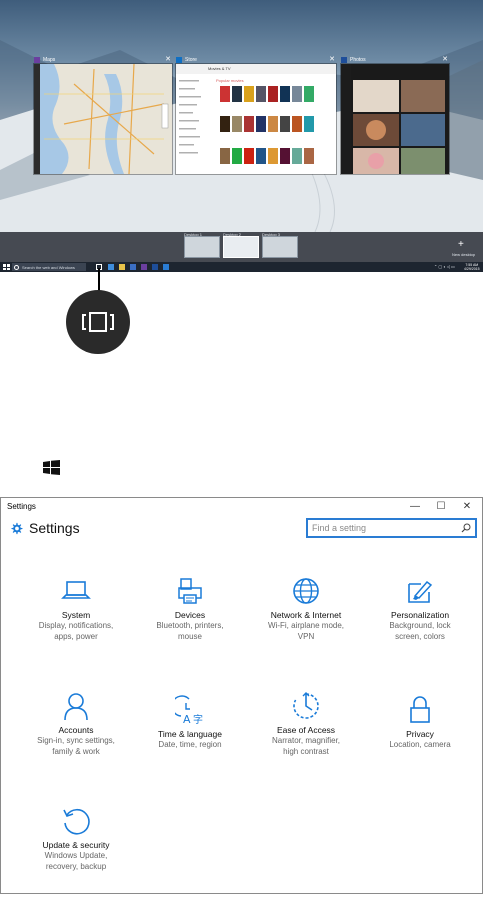  Describe the element at coordinates (420, 709) in the screenshot. I see `lock-icon` at that location.